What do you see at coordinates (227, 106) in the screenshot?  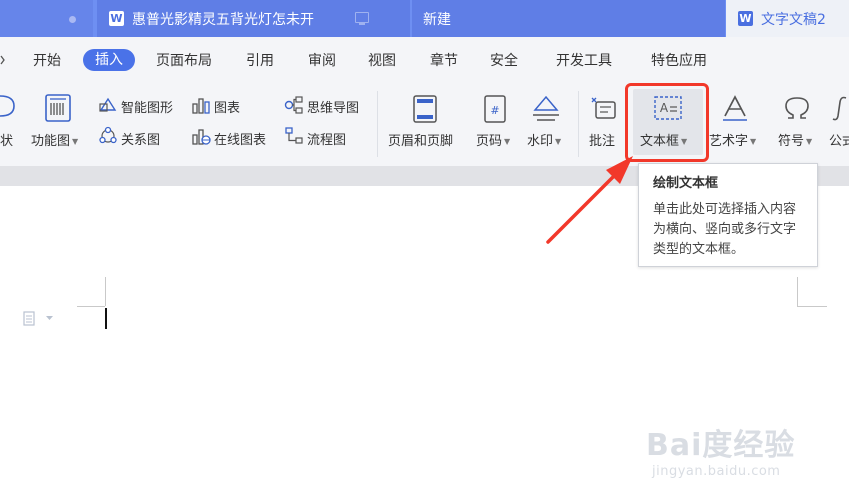 I see `chart-button: 图表` at bounding box center [227, 106].